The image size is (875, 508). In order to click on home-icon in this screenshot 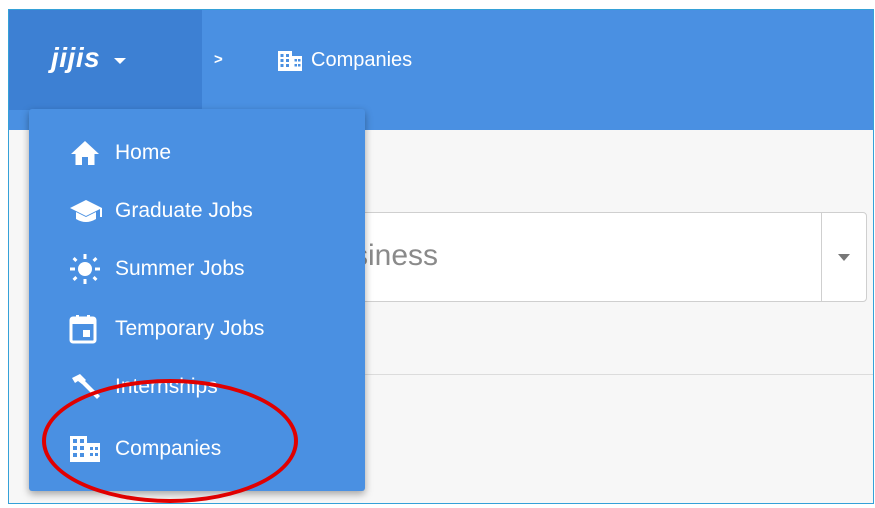, I will do `click(89, 153)`.